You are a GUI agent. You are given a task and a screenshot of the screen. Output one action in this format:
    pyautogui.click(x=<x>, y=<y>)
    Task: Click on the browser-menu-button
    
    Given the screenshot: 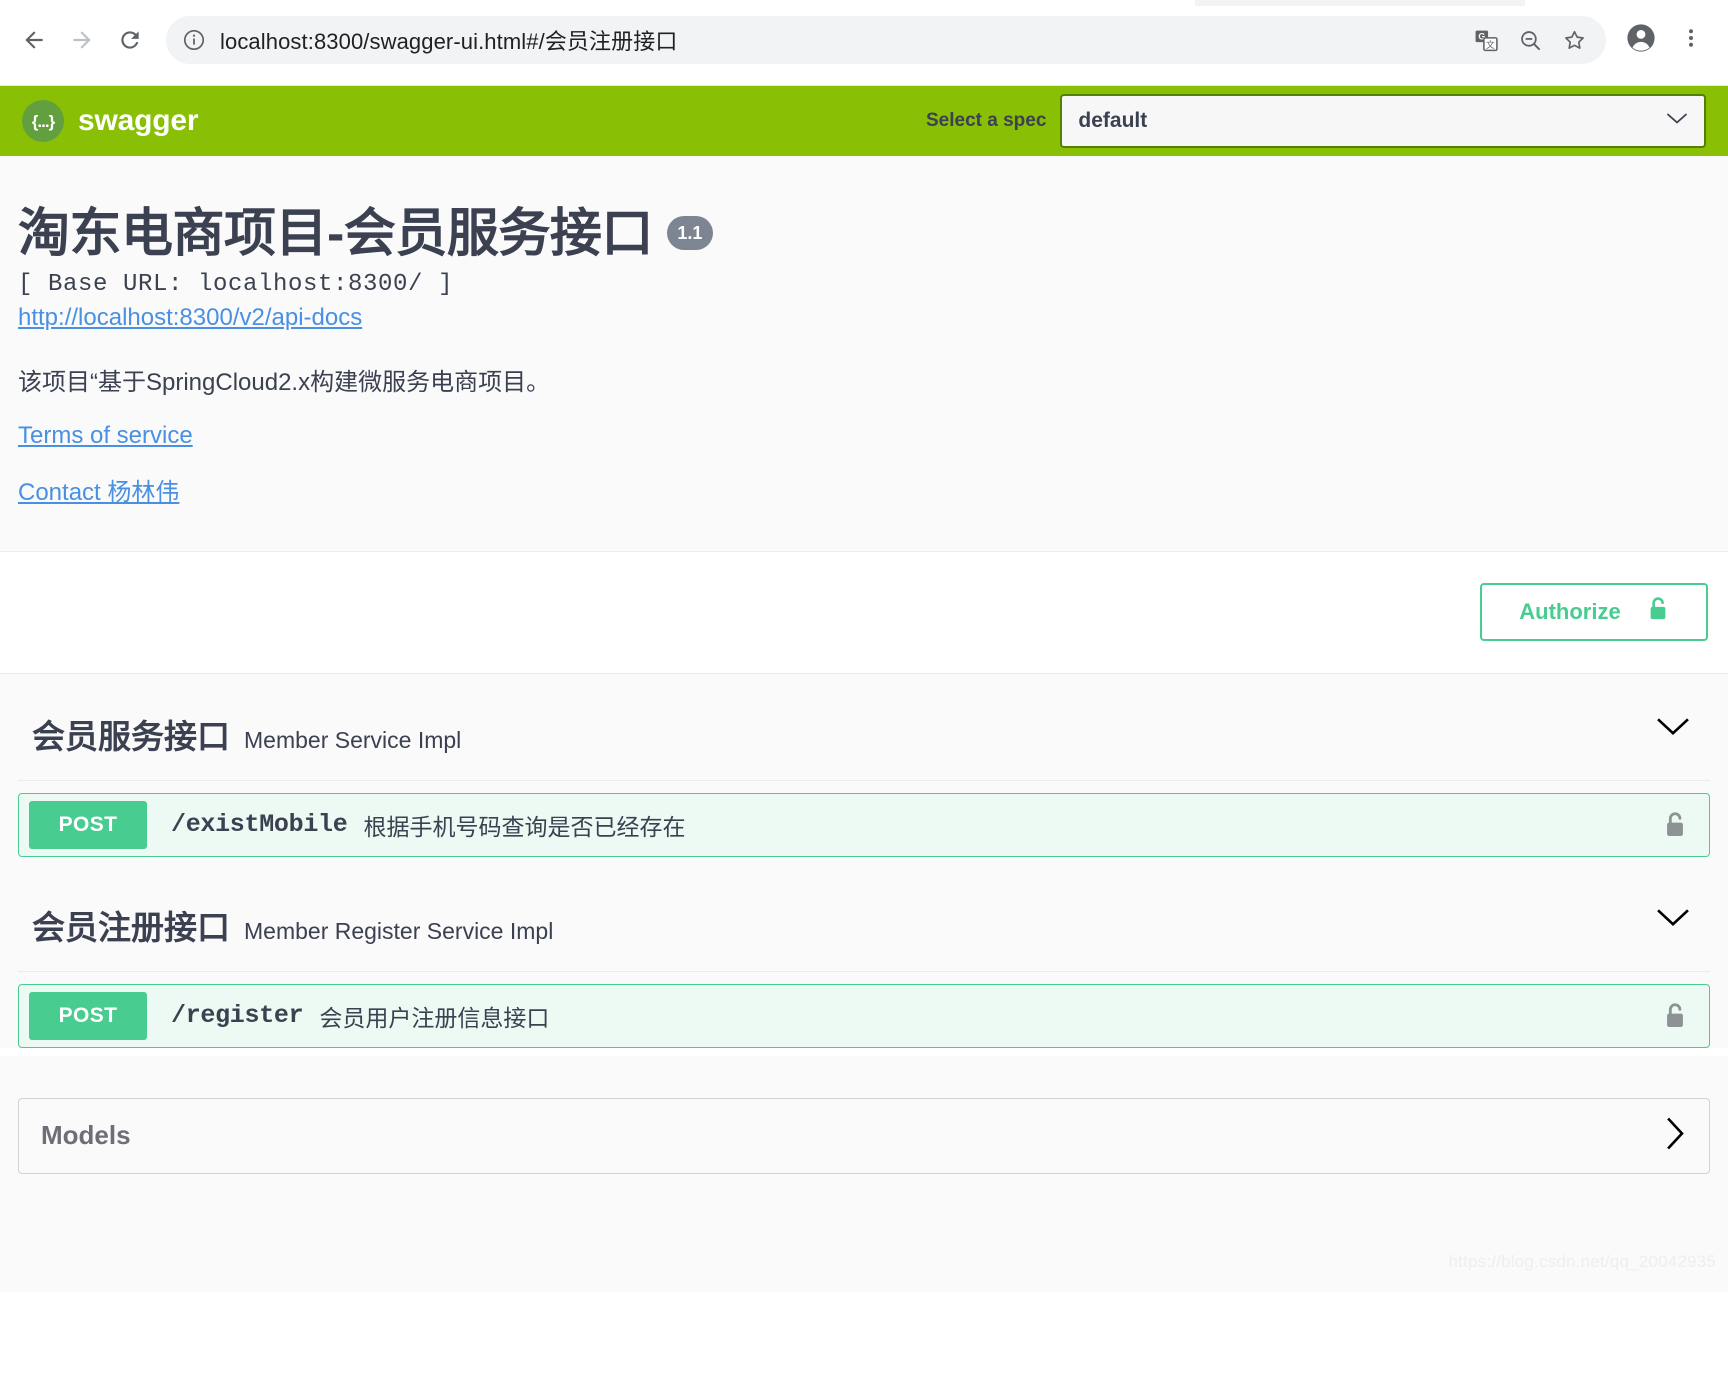 What is the action you would take?
    pyautogui.click(x=1691, y=40)
    